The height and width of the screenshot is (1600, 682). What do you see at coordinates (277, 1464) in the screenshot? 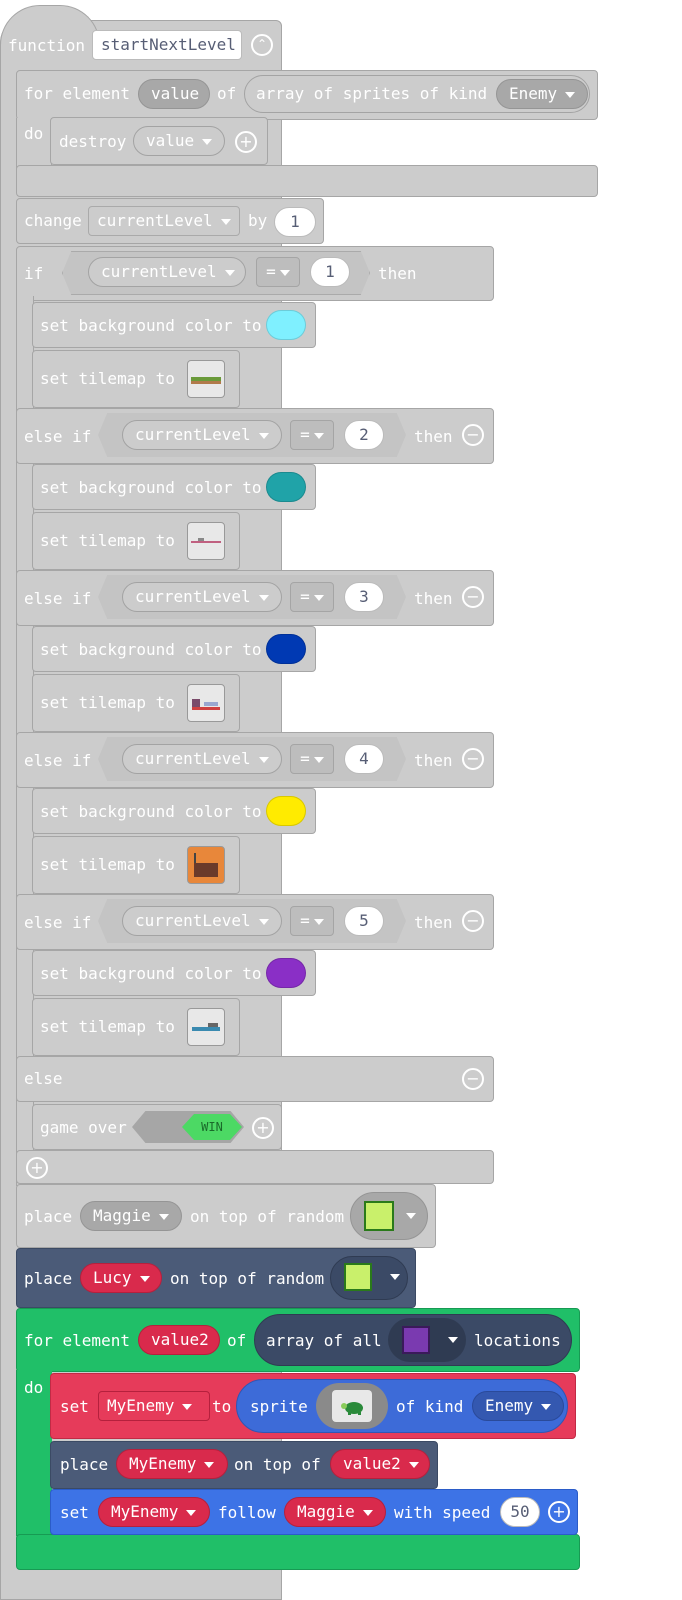
I see `on-top-label-3: on top of` at bounding box center [277, 1464].